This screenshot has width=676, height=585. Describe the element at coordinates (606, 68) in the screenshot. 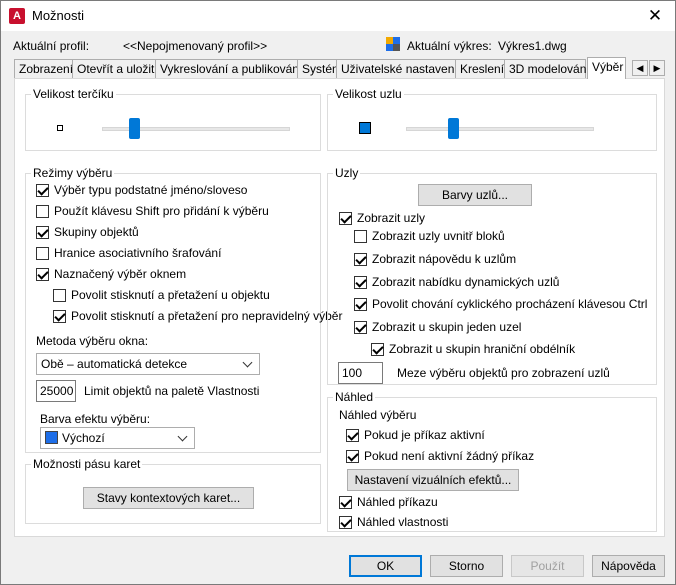

I see `tab-selection: Výběr` at that location.